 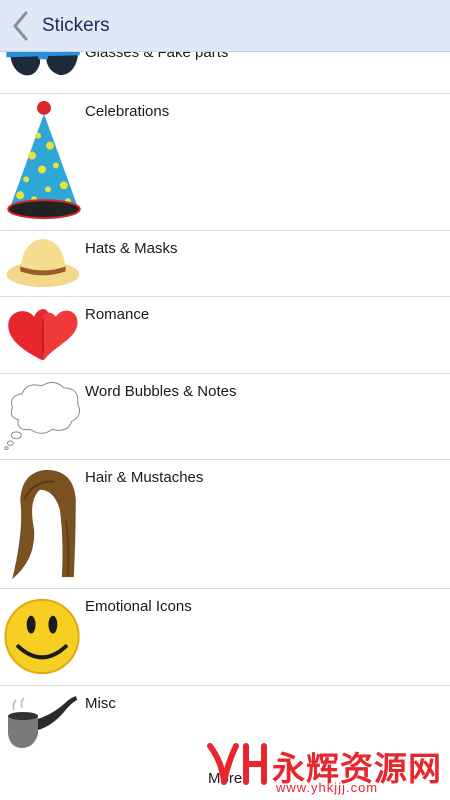 What do you see at coordinates (144, 477) in the screenshot?
I see `list-item-label: Hair & Mustaches` at bounding box center [144, 477].